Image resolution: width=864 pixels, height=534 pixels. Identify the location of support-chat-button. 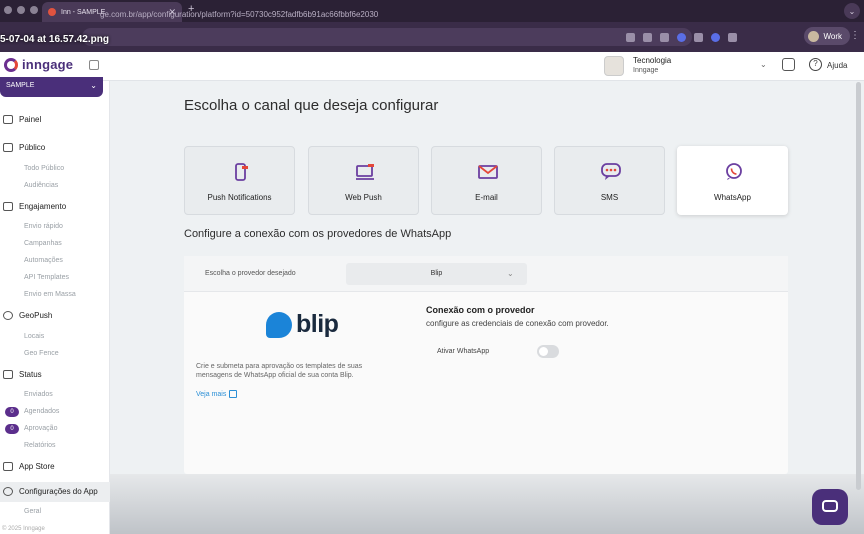
(830, 507).